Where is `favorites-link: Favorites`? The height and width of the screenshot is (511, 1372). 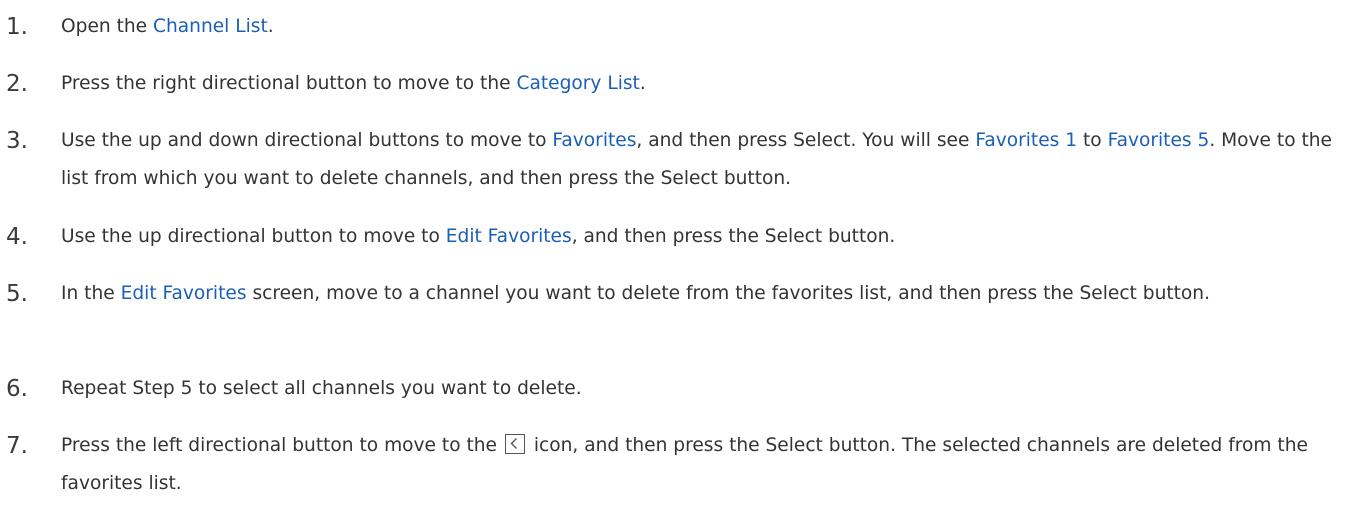 favorites-link: Favorites is located at coordinates (594, 140).